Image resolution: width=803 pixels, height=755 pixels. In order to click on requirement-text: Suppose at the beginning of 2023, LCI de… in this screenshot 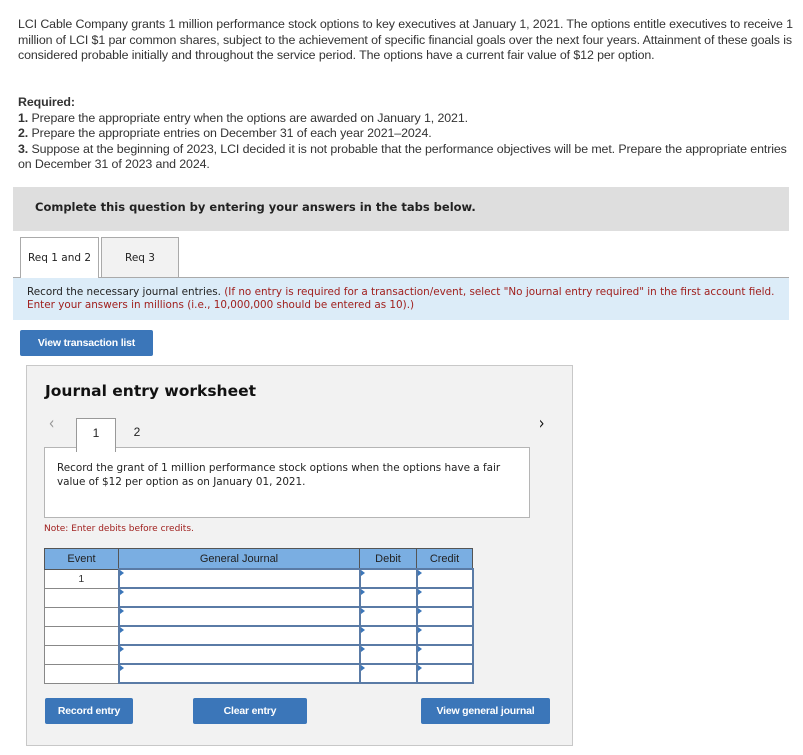, I will do `click(402, 156)`.